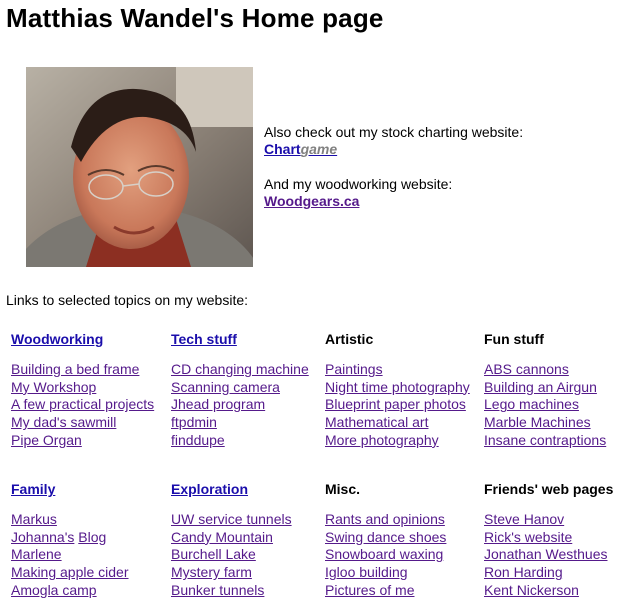 This screenshot has width=626, height=600. I want to click on link-ron-harding: Ron Harding, so click(548, 573).